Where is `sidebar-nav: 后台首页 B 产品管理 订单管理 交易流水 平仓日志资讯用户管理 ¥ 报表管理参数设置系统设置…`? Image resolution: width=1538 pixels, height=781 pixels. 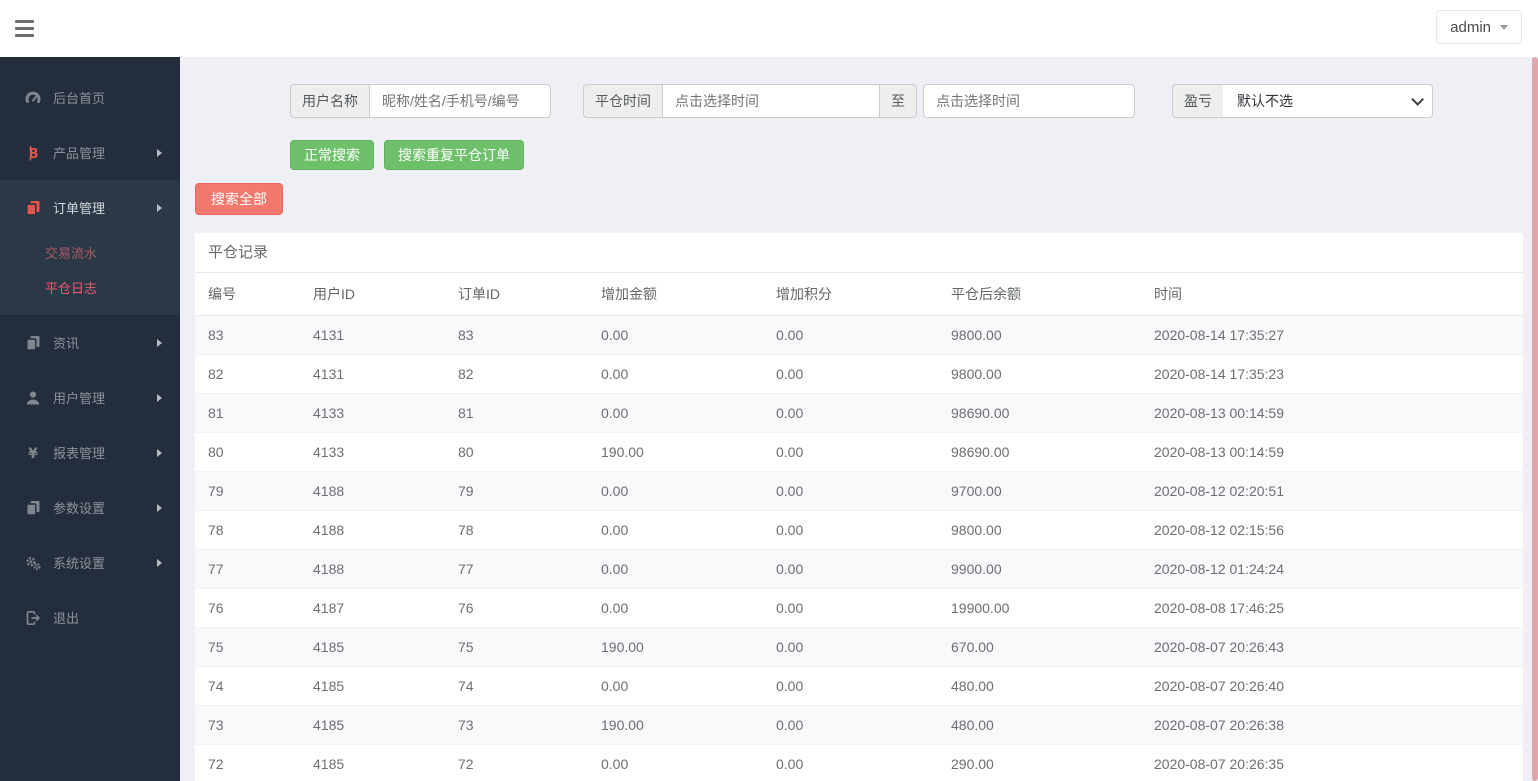 sidebar-nav: 后台首页 B 产品管理 订单管理 交易流水 平仓日志资讯用户管理 ¥ 报表管理参数设置系统设置… is located at coordinates (90, 351).